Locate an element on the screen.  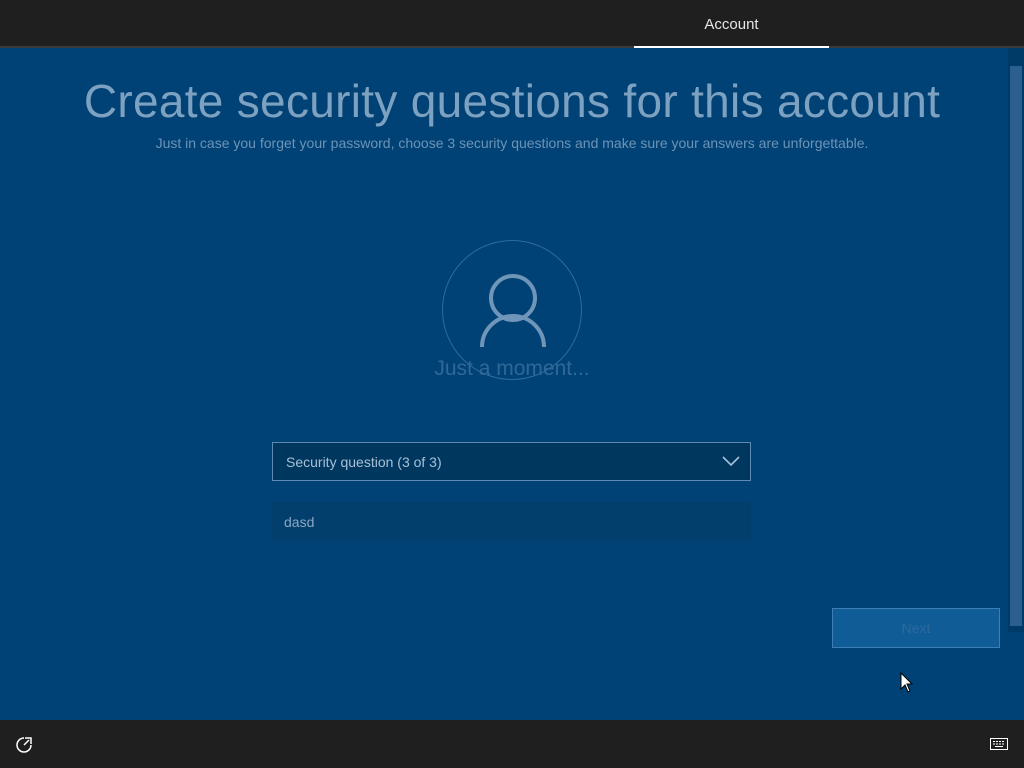
tab-account: Account is located at coordinates (731, 24).